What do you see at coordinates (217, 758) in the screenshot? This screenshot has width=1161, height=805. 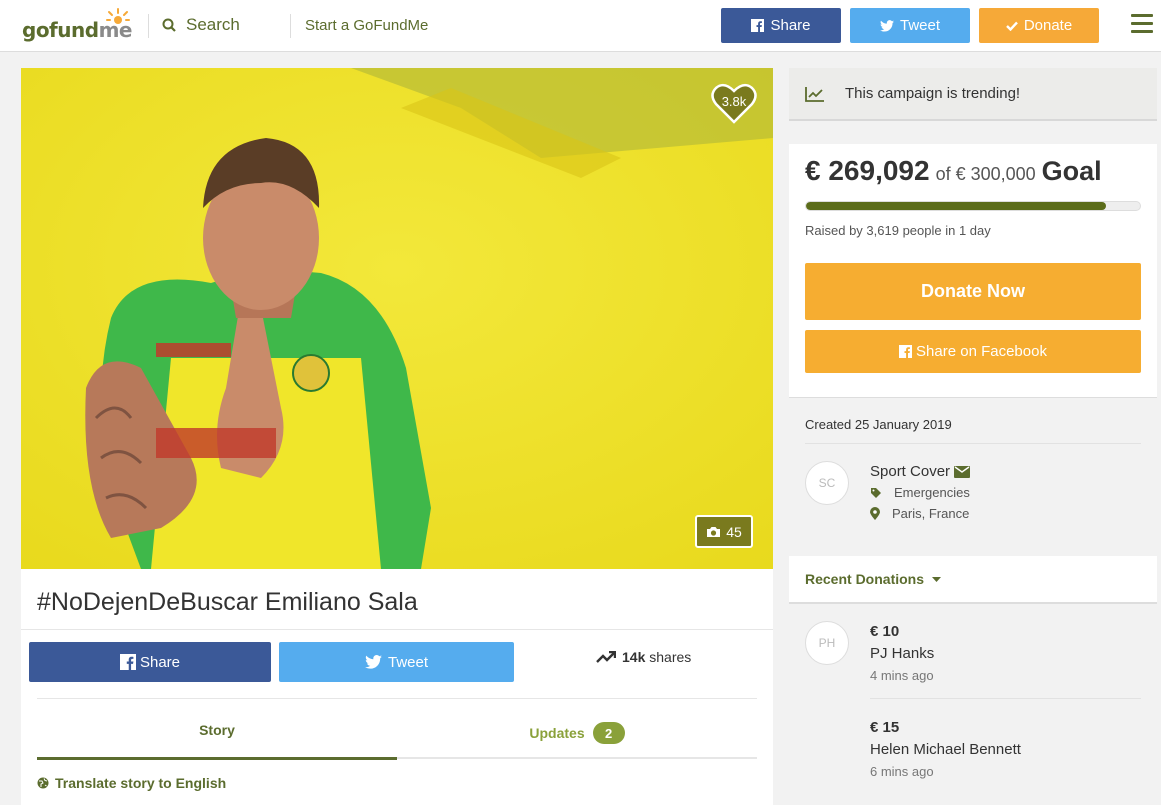 I see `tab-active-indicator` at bounding box center [217, 758].